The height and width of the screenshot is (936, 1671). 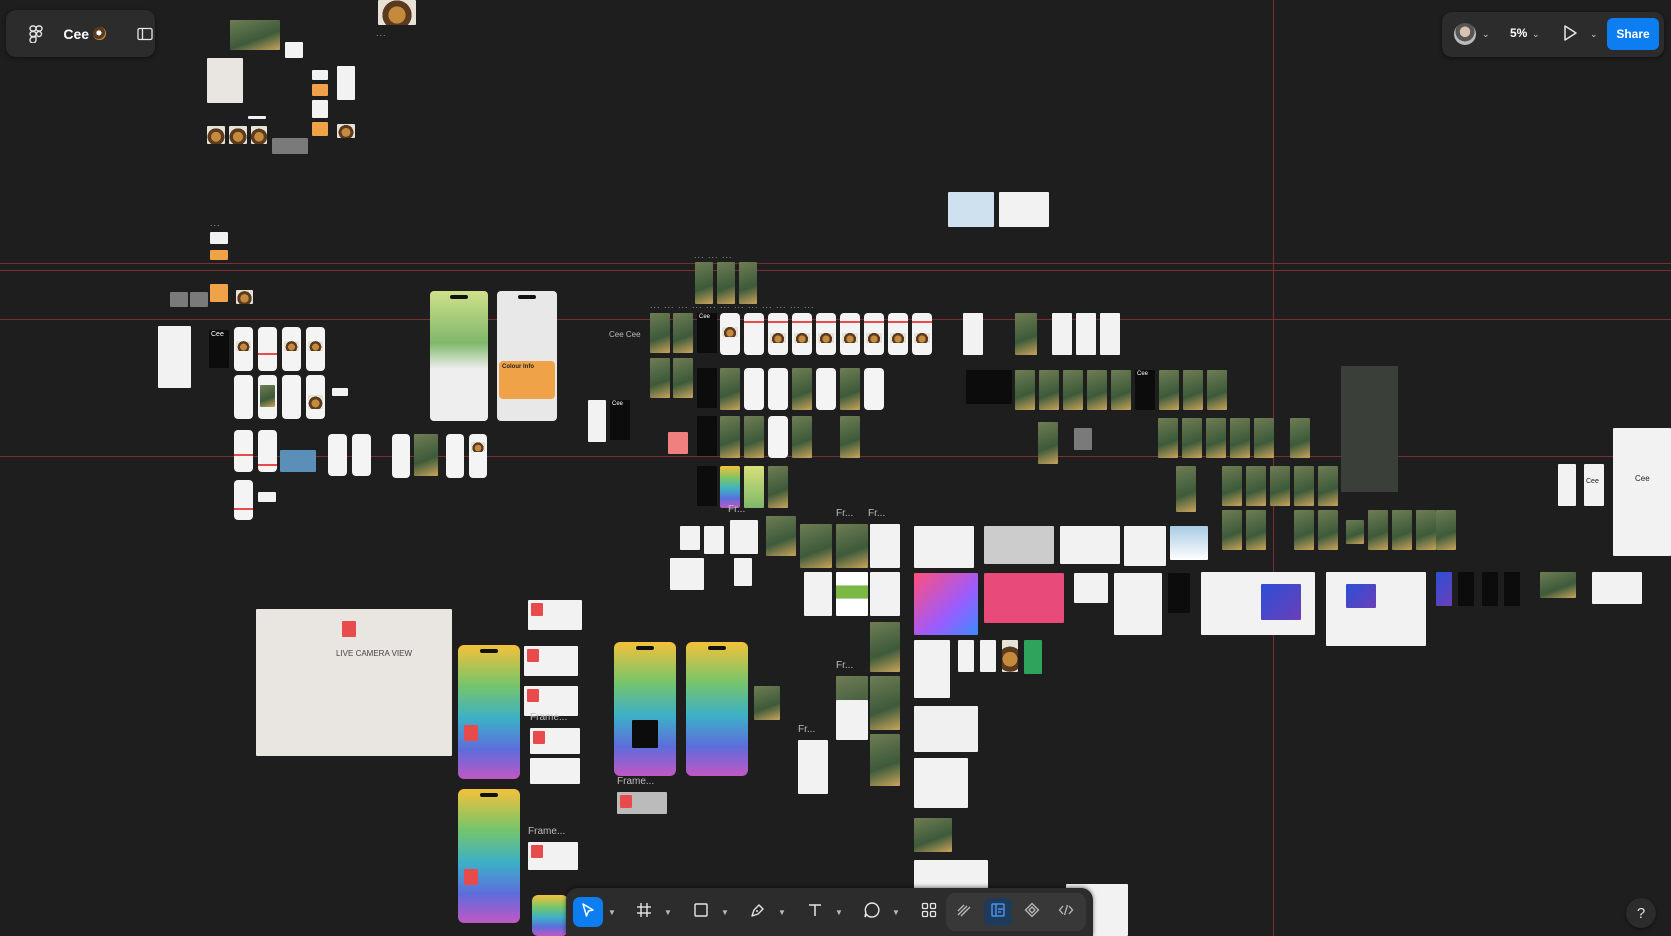 I want to click on file-name: Cee, so click(x=76, y=34).